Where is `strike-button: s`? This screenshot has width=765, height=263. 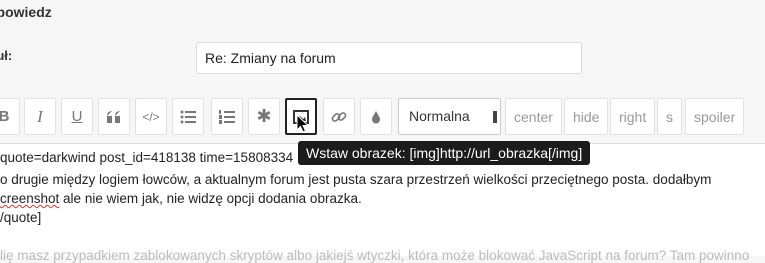
strike-button: s is located at coordinates (669, 116).